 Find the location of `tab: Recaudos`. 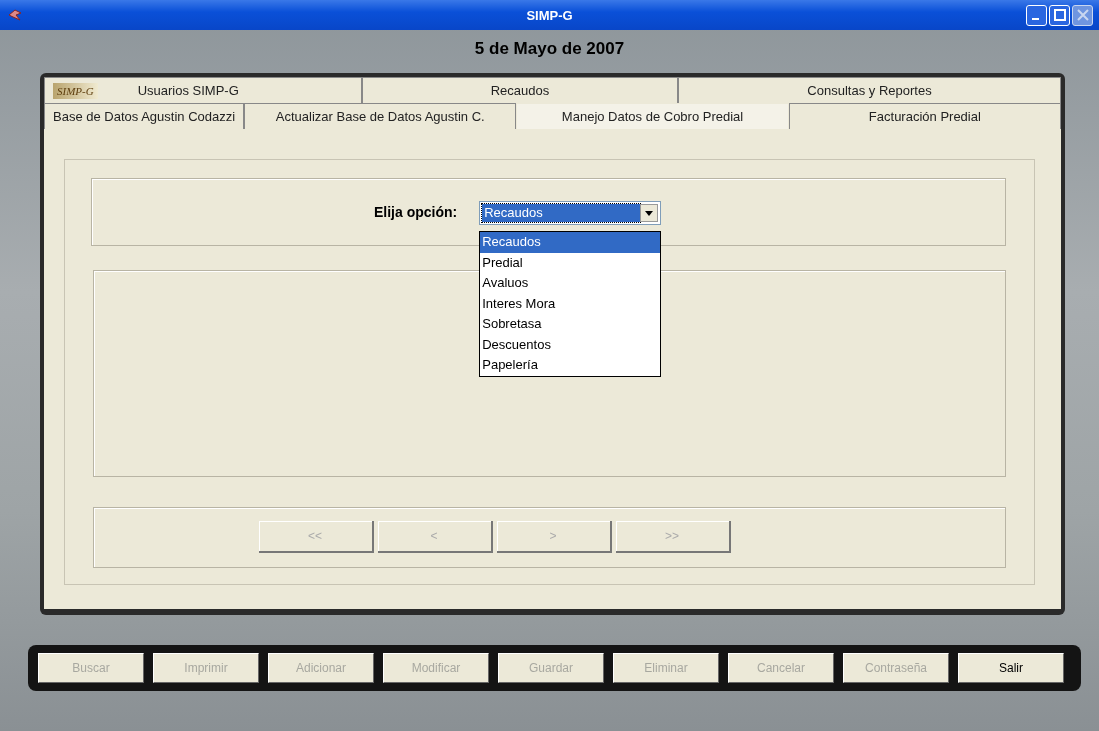

tab: Recaudos is located at coordinates (520, 90).